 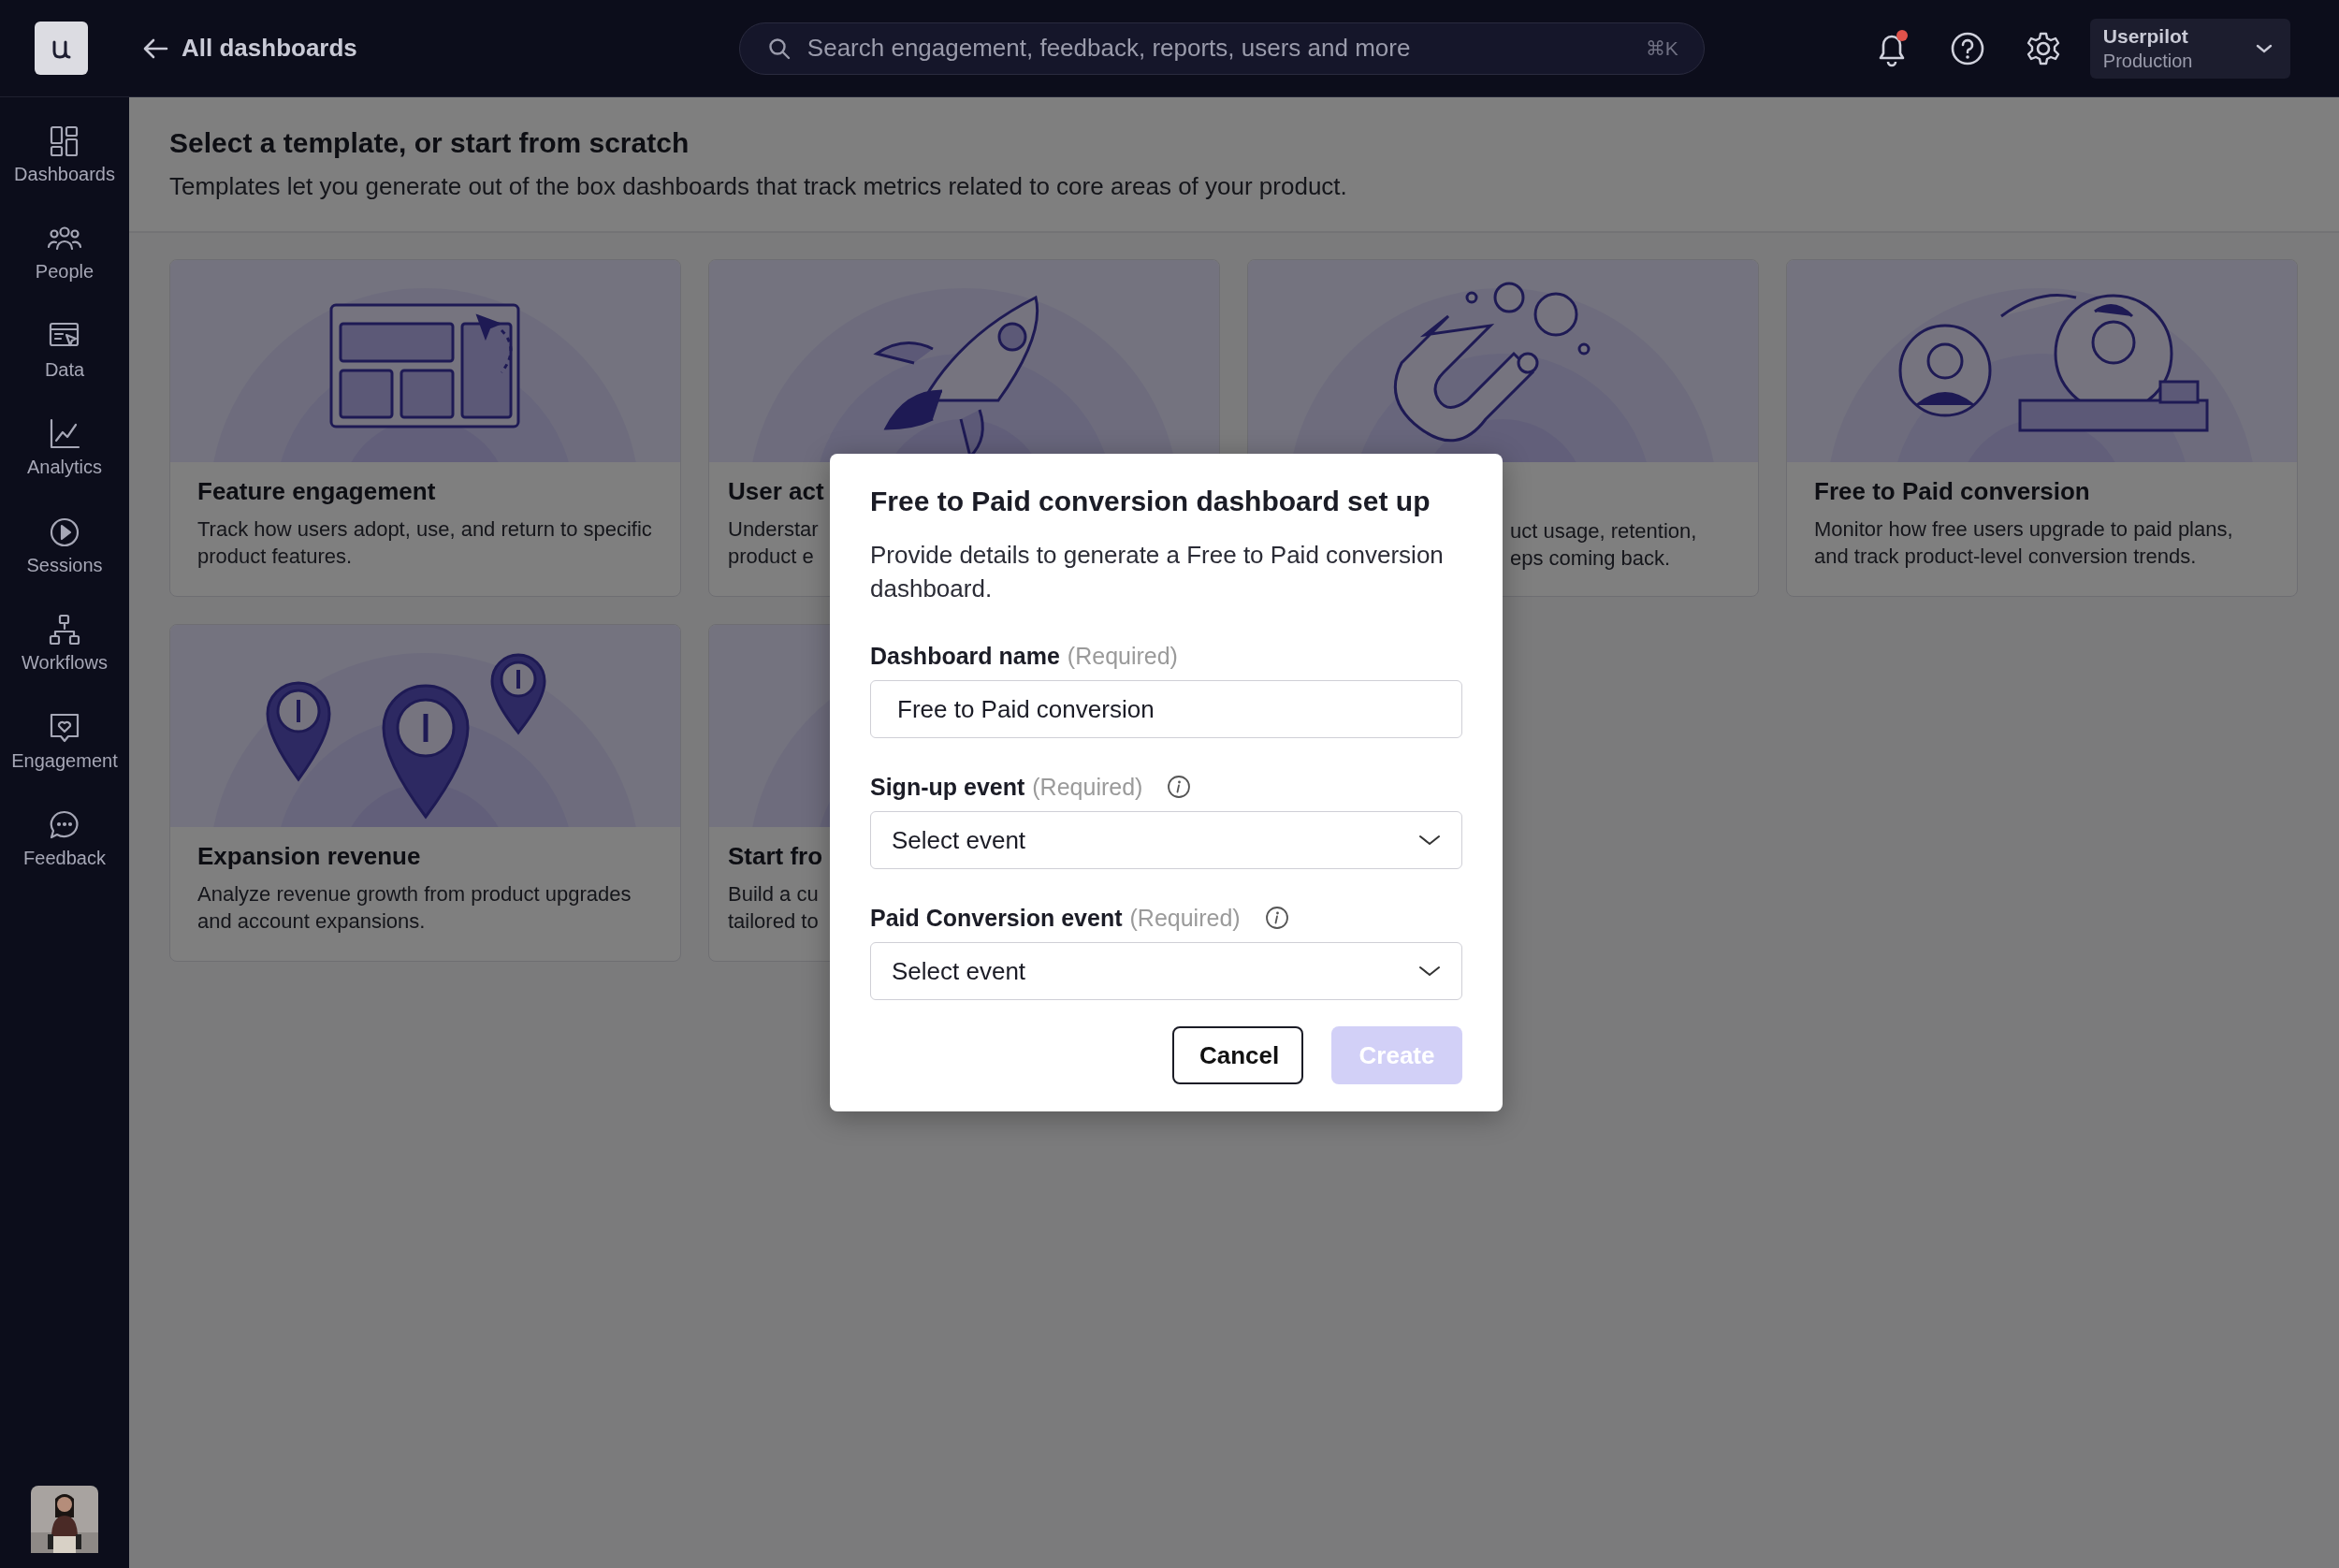 I want to click on search-icon, so click(x=779, y=49).